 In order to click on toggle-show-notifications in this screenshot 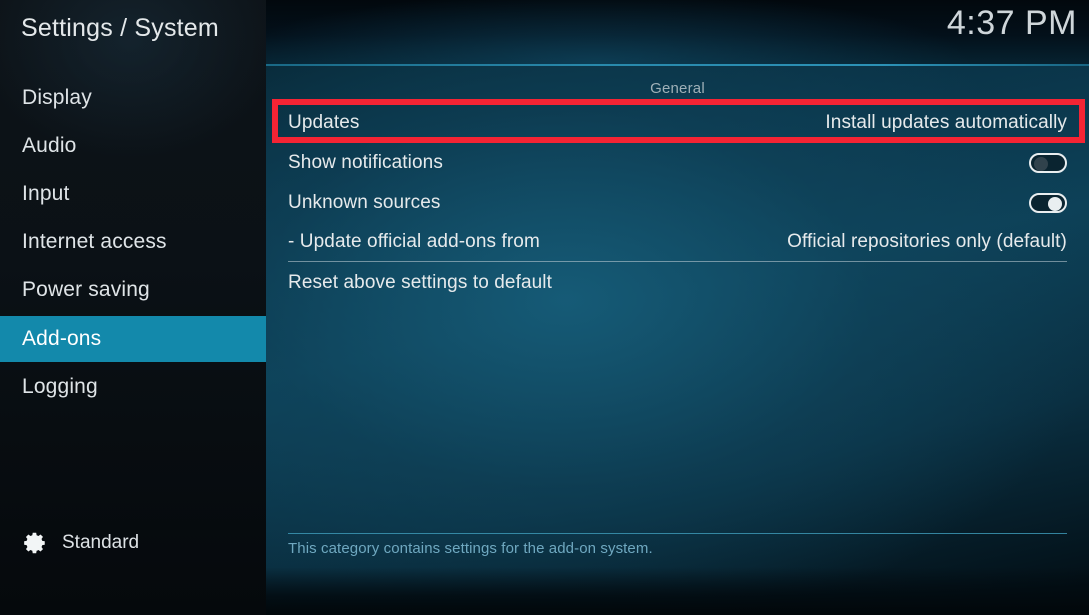, I will do `click(1048, 163)`.